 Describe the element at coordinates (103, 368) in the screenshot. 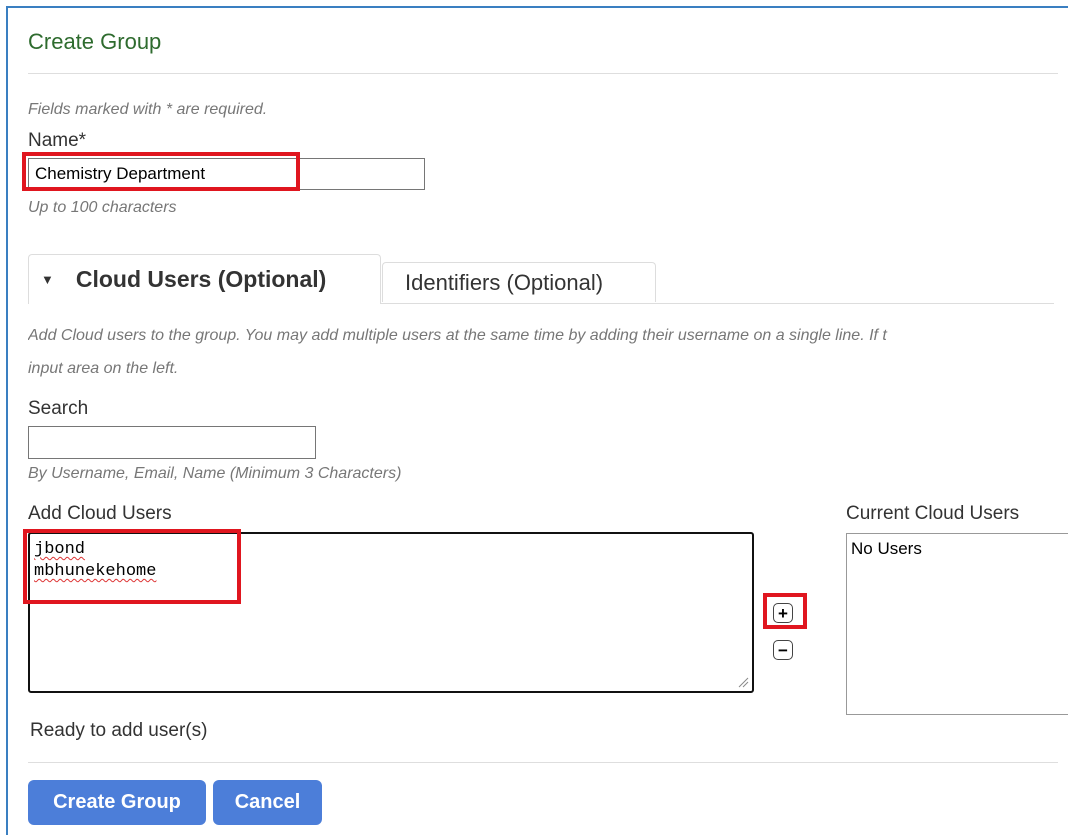

I see `cloud-users-description-cont: input area on the left.` at that location.